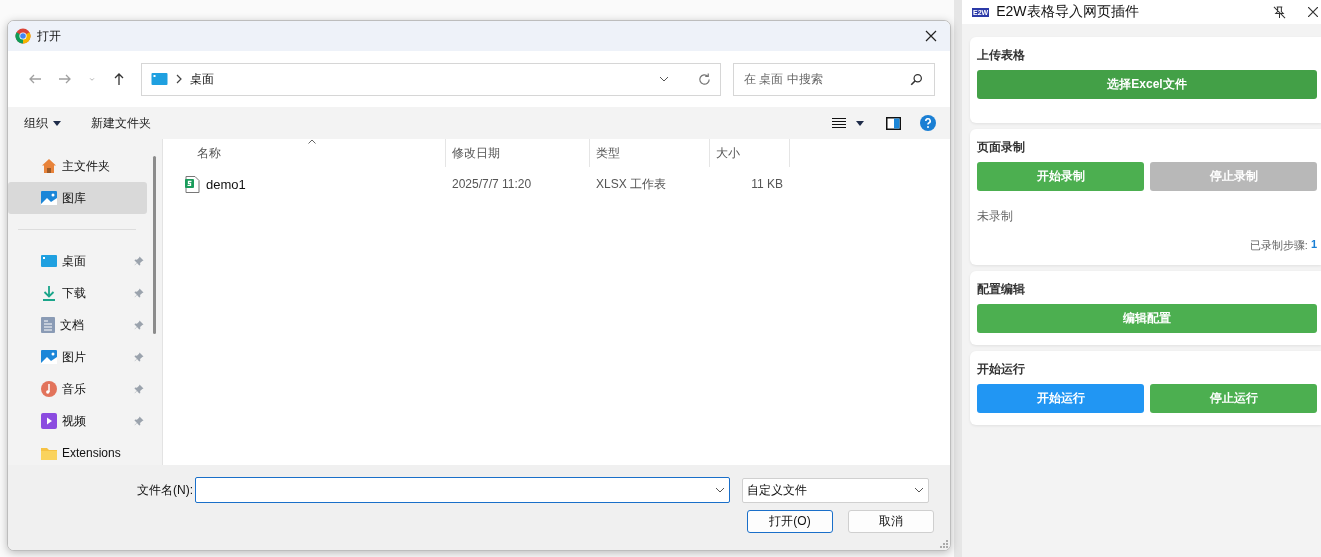  I want to click on sidebar-item: 视频, so click(77, 421).